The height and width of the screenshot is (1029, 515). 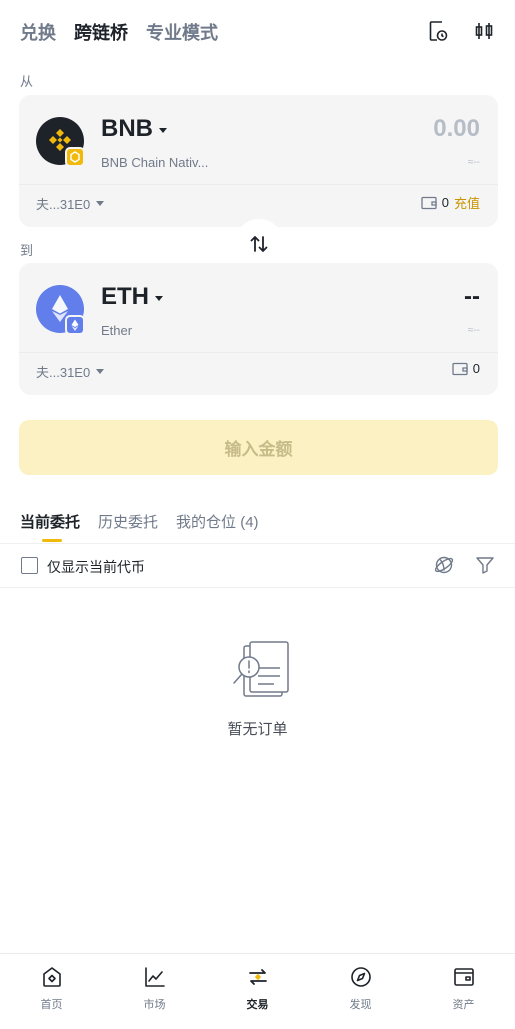 What do you see at coordinates (29, 565) in the screenshot?
I see `current-token-only-checkbox` at bounding box center [29, 565].